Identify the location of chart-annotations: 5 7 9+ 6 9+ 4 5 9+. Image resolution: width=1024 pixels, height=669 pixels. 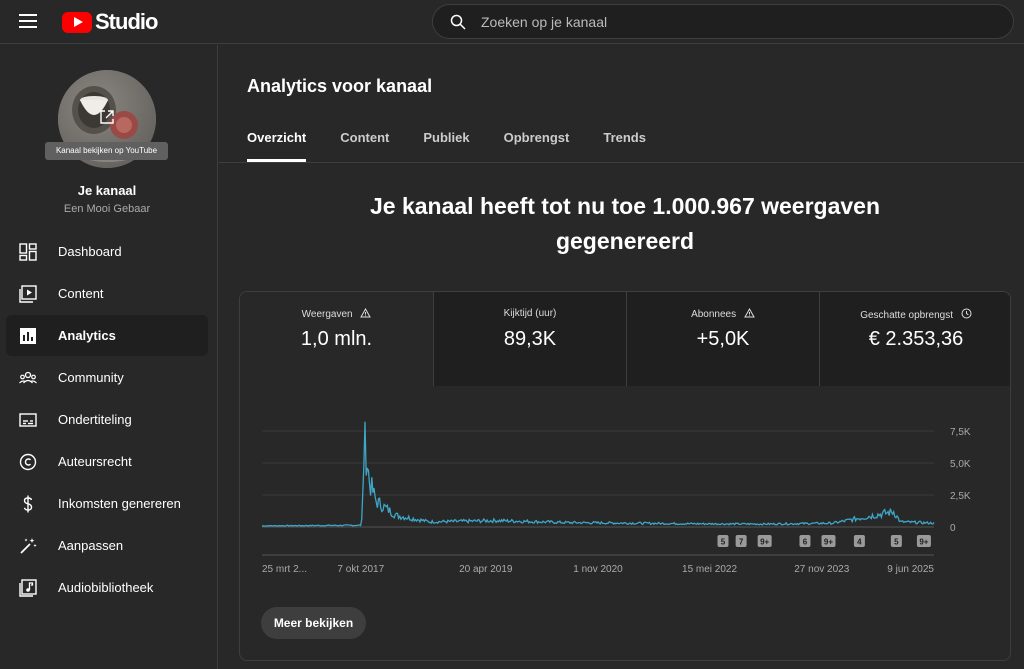
(824, 541).